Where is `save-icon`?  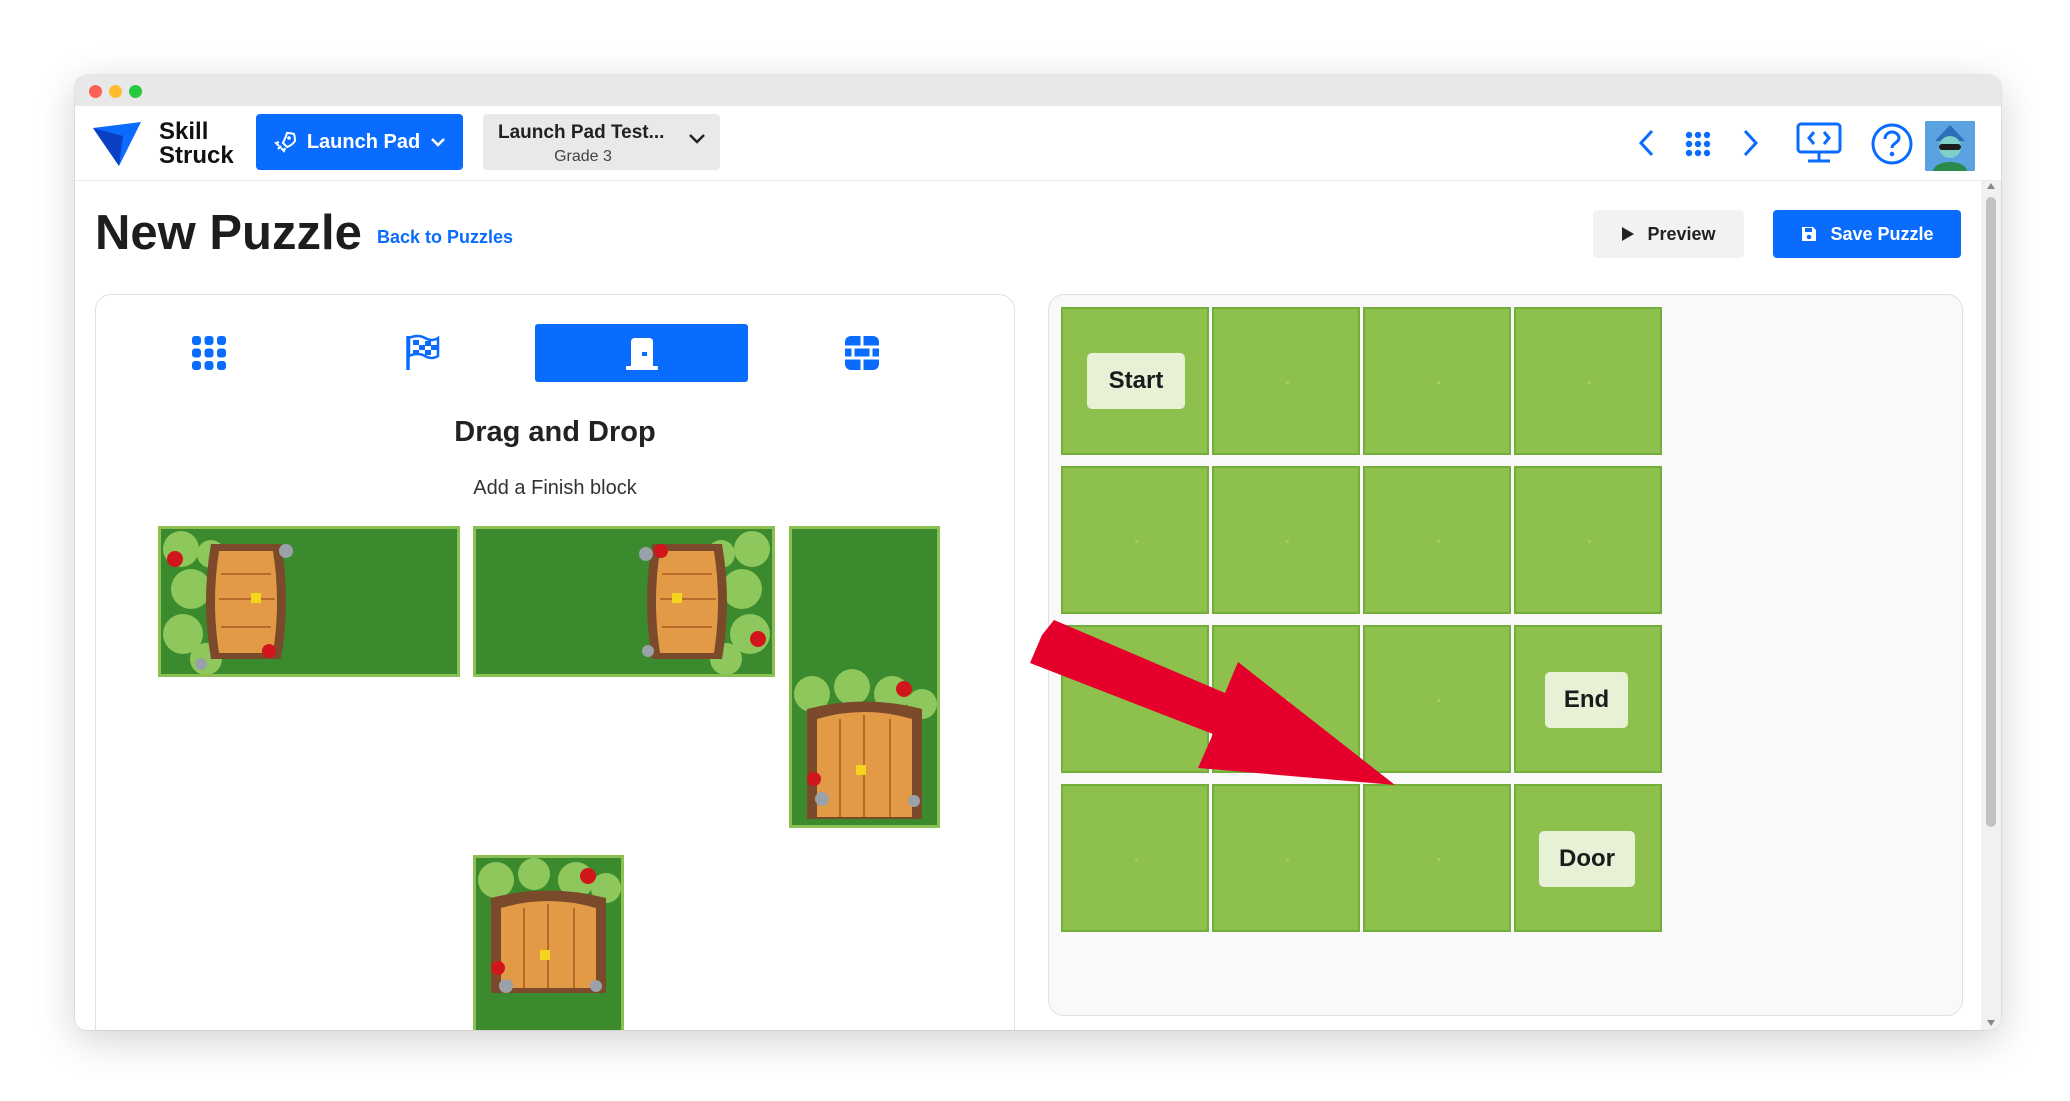
save-icon is located at coordinates (1809, 234).